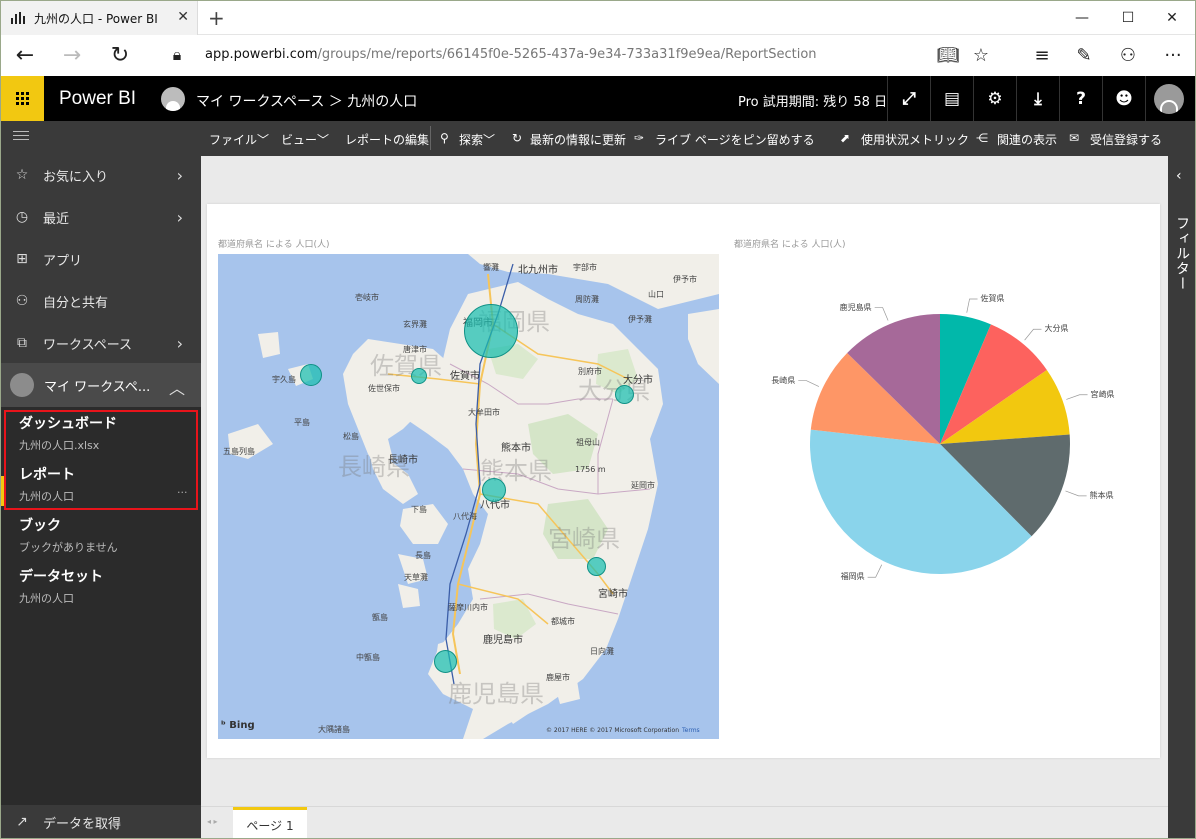 This screenshot has width=1196, height=839. I want to click on app-name: Power BI, so click(97, 99).